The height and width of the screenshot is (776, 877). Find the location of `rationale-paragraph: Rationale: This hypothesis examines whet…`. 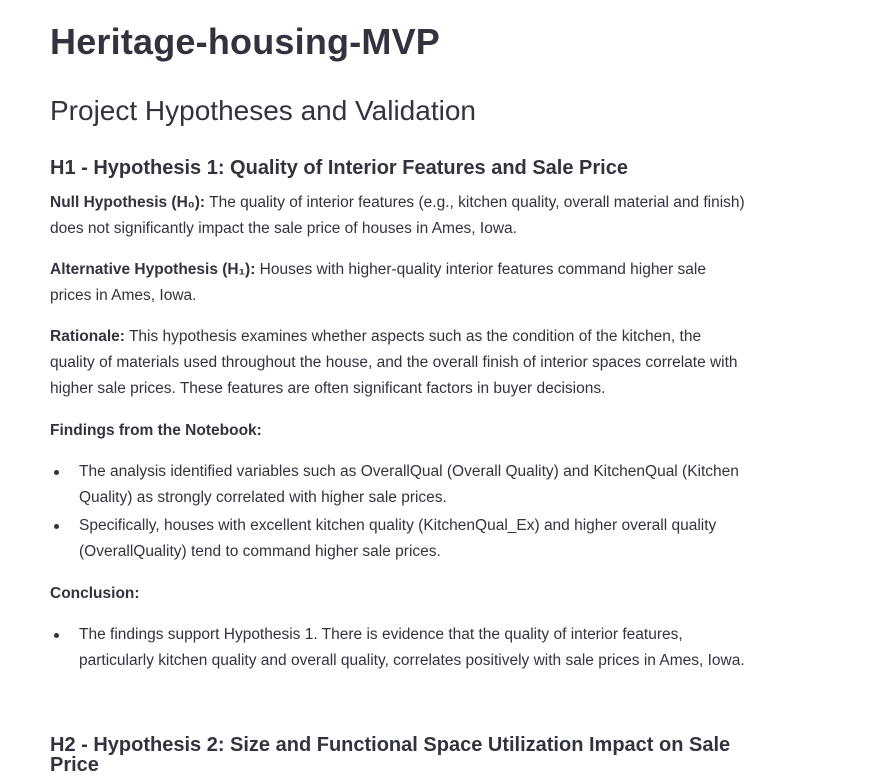

rationale-paragraph: Rationale: This hypothesis examines whet… is located at coordinates (400, 363).